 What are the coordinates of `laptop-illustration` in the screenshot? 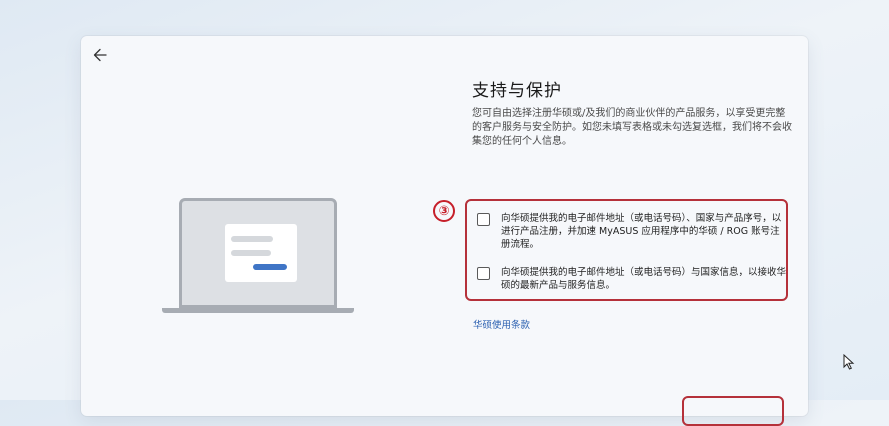 It's located at (258, 253).